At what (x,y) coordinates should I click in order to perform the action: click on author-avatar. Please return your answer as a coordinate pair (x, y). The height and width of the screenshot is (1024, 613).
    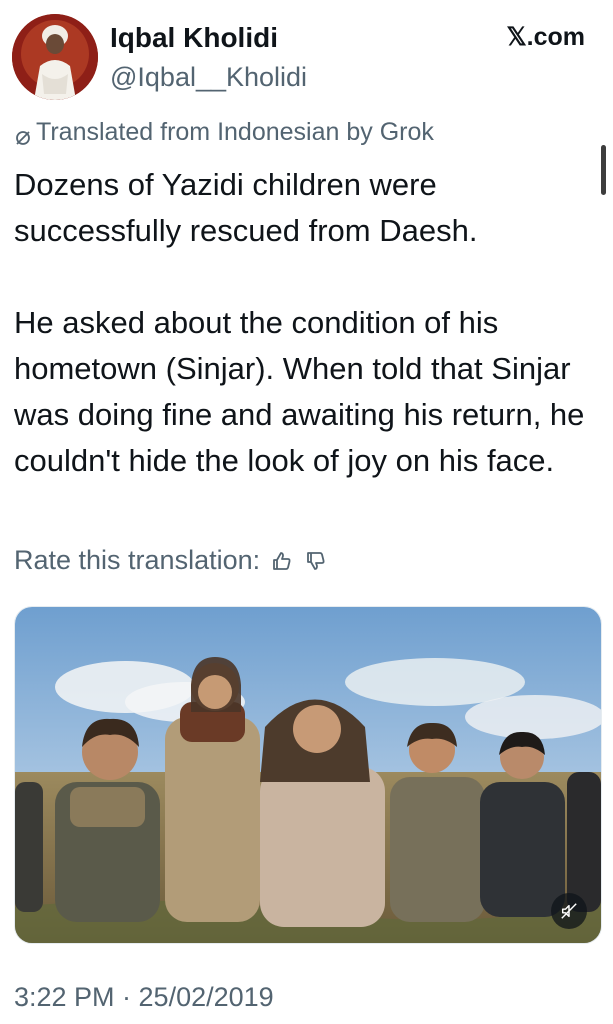
    Looking at the image, I should click on (55, 57).